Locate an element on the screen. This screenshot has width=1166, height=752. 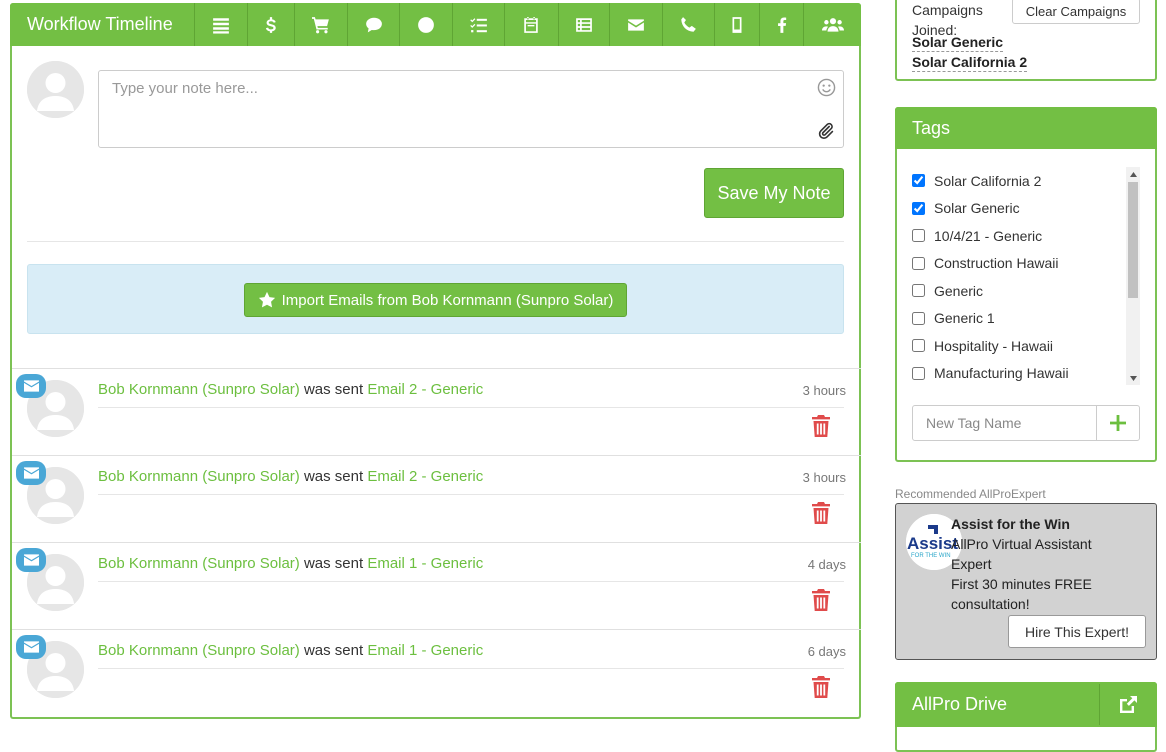
tags-title: Tags is located at coordinates (1026, 128).